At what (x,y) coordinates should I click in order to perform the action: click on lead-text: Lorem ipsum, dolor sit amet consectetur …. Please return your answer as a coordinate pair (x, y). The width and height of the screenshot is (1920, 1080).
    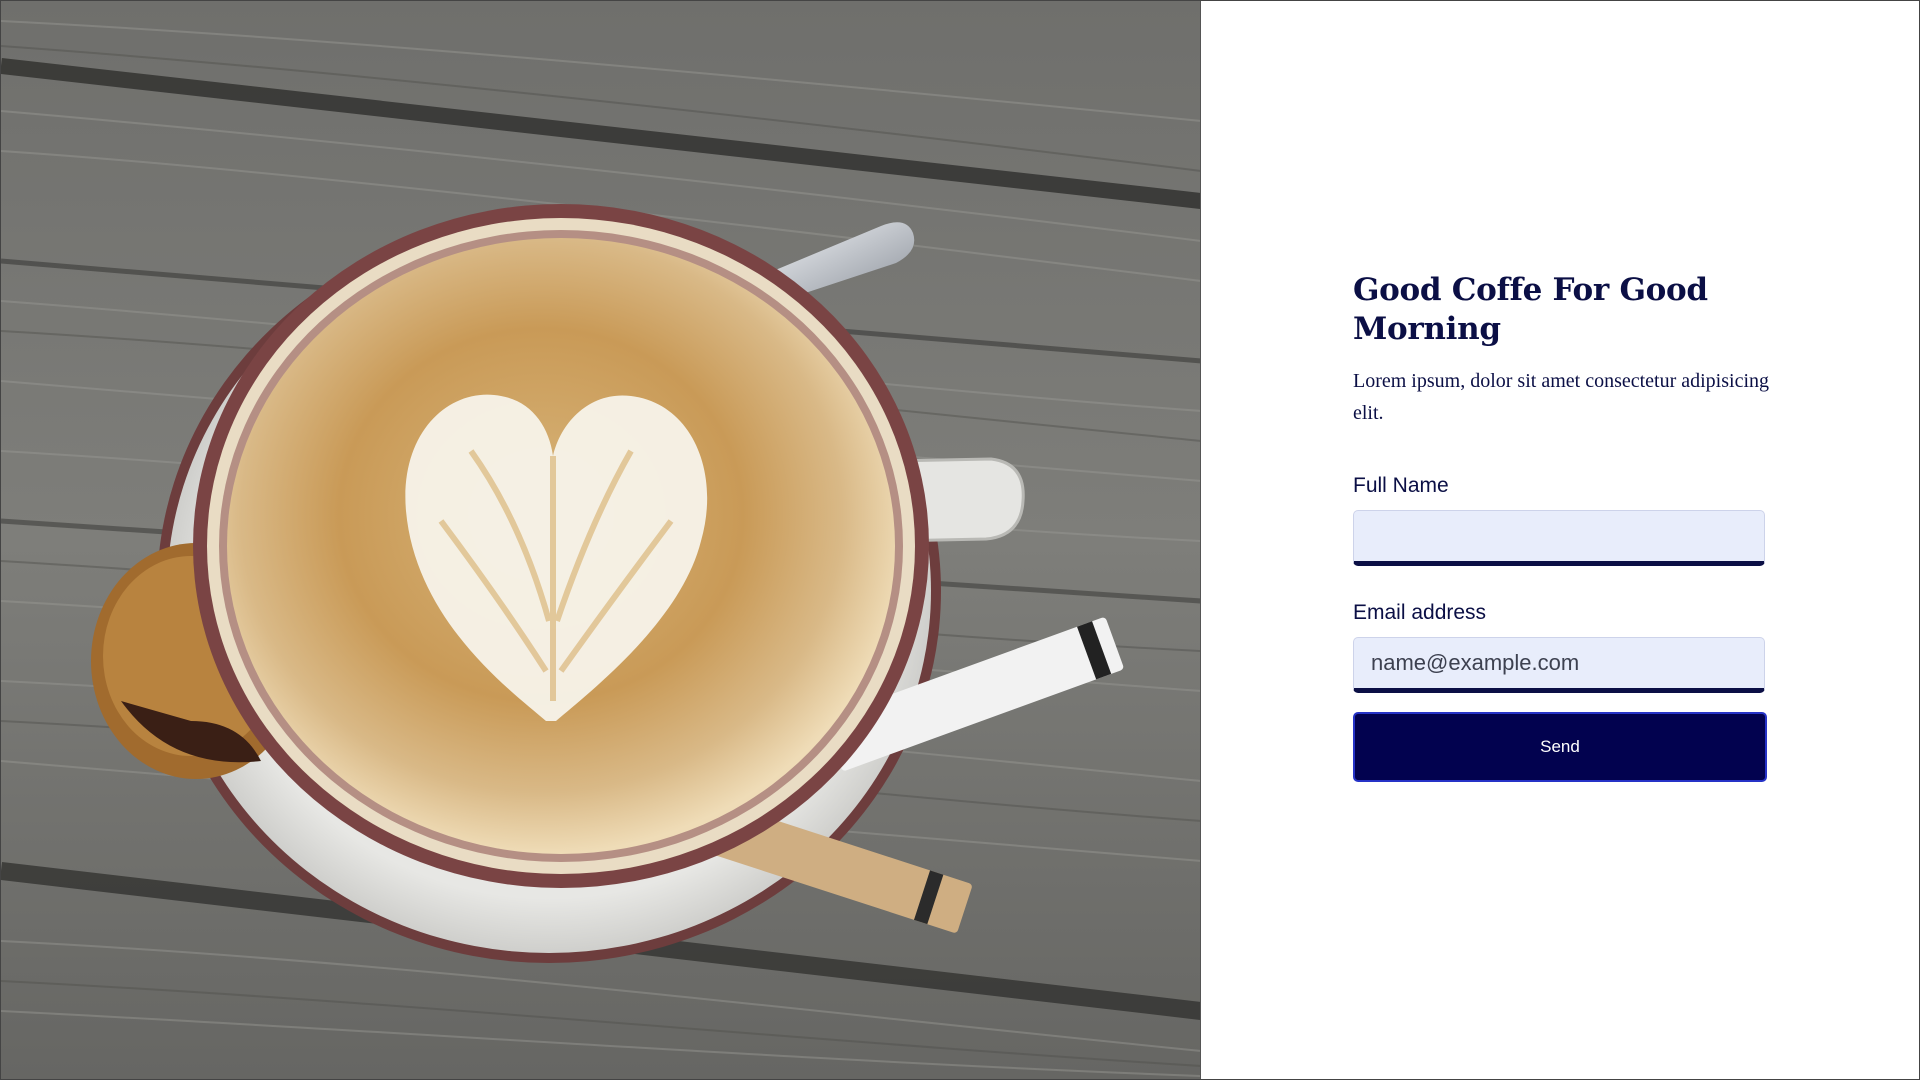
    Looking at the image, I should click on (1561, 397).